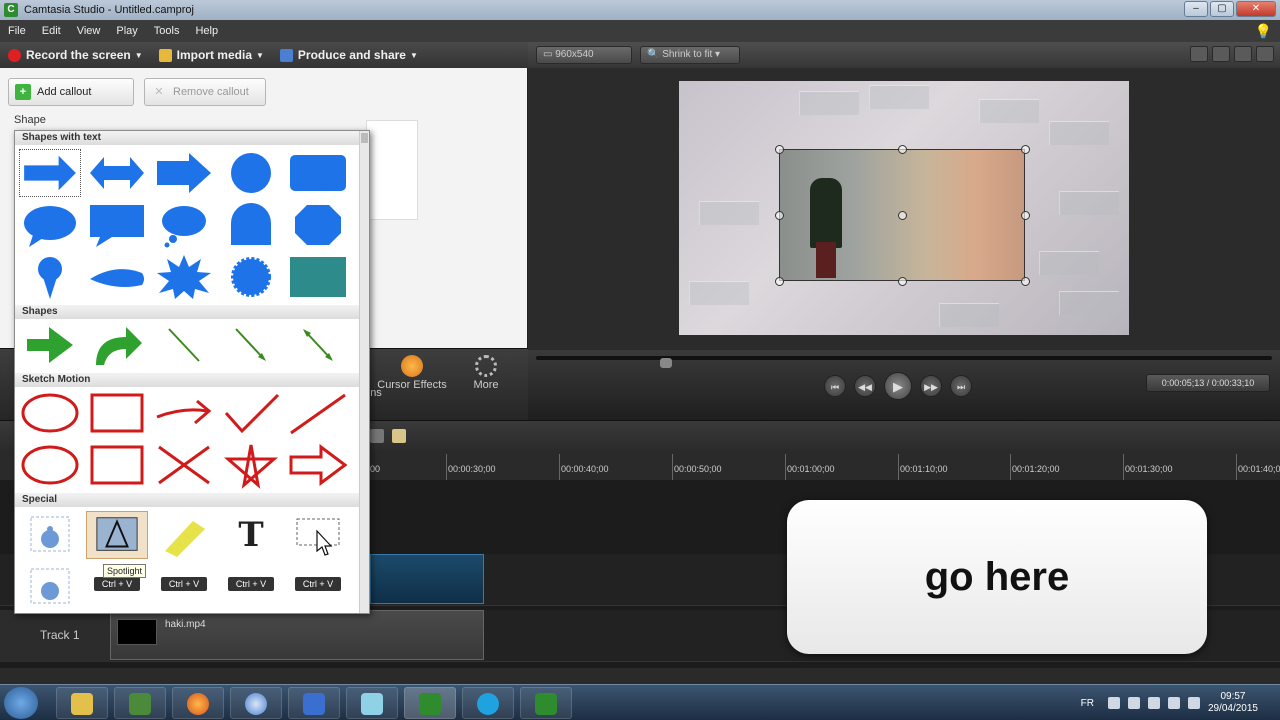  I want to click on circle-callout, so click(251, 173).